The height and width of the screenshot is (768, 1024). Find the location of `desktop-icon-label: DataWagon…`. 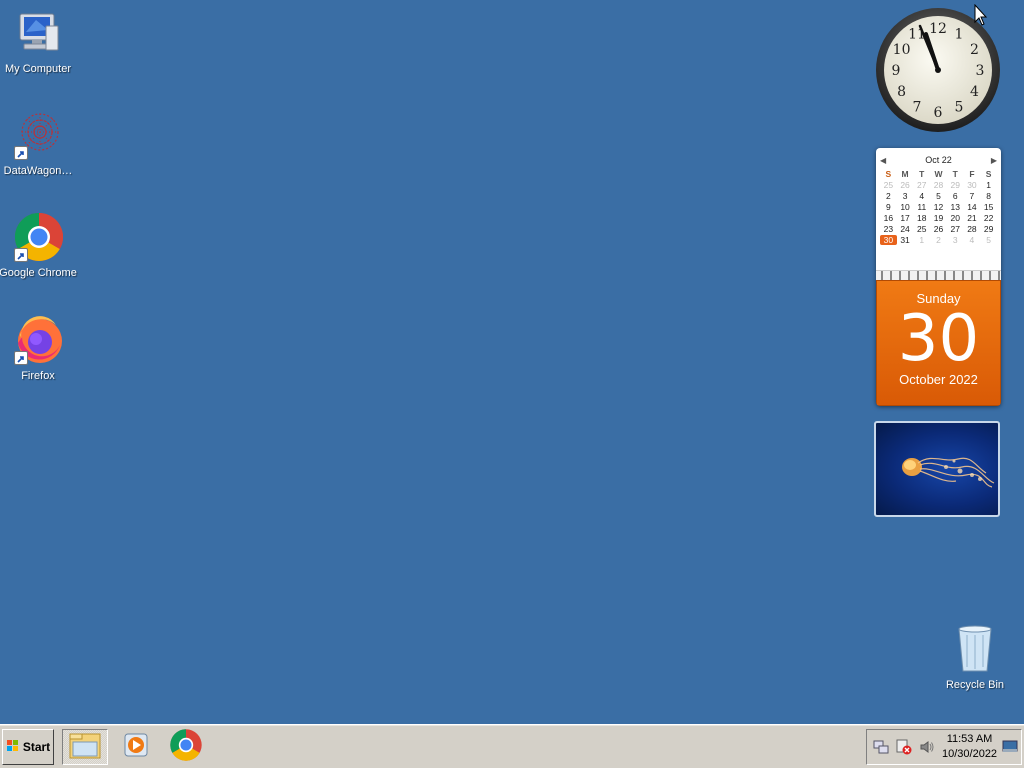

desktop-icon-label: DataWagon… is located at coordinates (38, 171).